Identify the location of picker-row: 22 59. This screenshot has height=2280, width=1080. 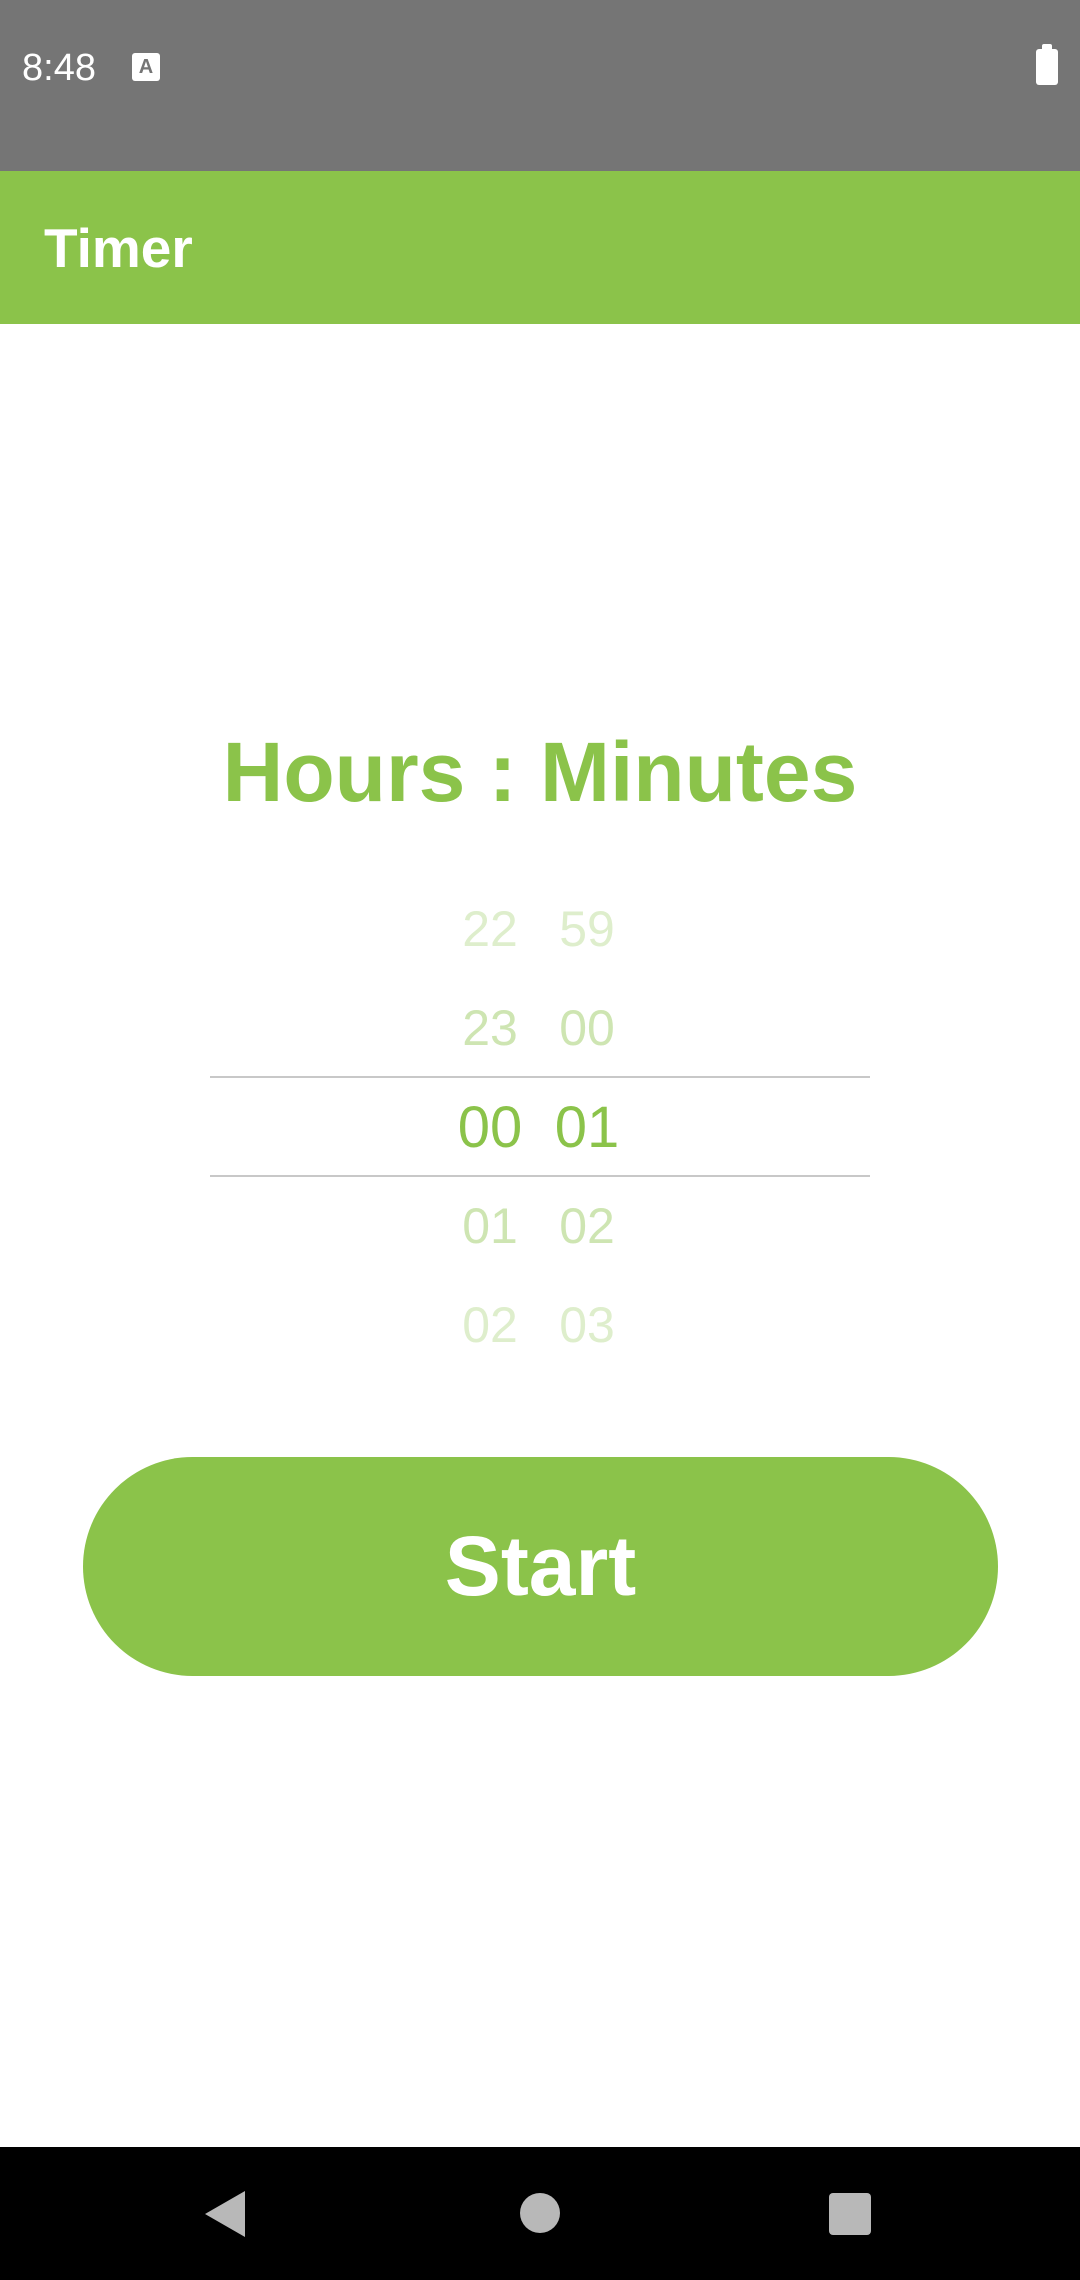
(540, 929).